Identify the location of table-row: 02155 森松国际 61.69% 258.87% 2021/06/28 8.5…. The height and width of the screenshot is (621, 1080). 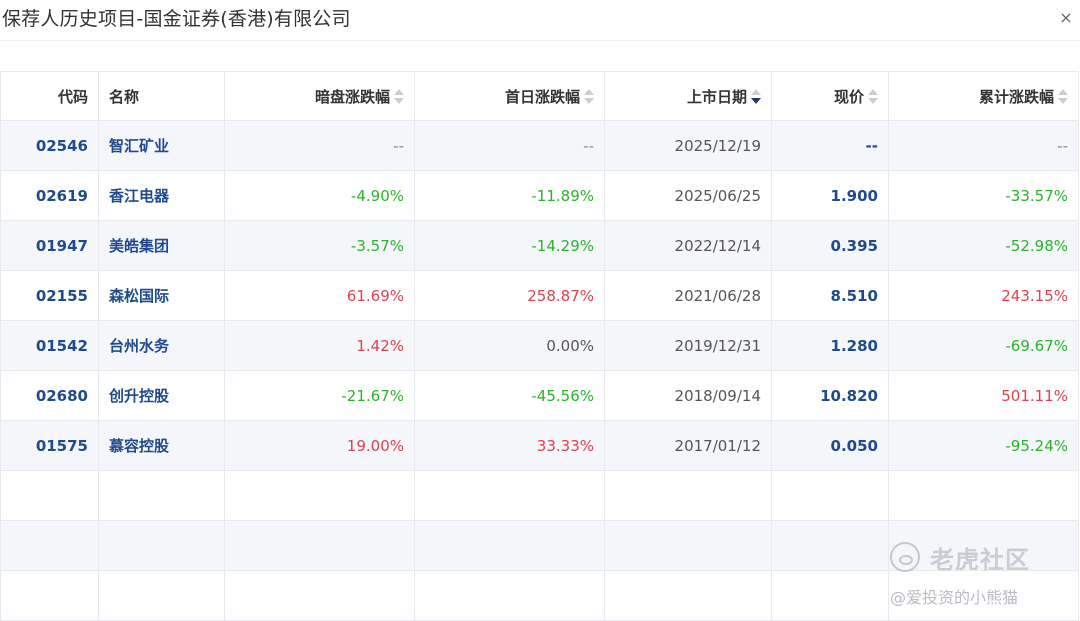
(539, 295).